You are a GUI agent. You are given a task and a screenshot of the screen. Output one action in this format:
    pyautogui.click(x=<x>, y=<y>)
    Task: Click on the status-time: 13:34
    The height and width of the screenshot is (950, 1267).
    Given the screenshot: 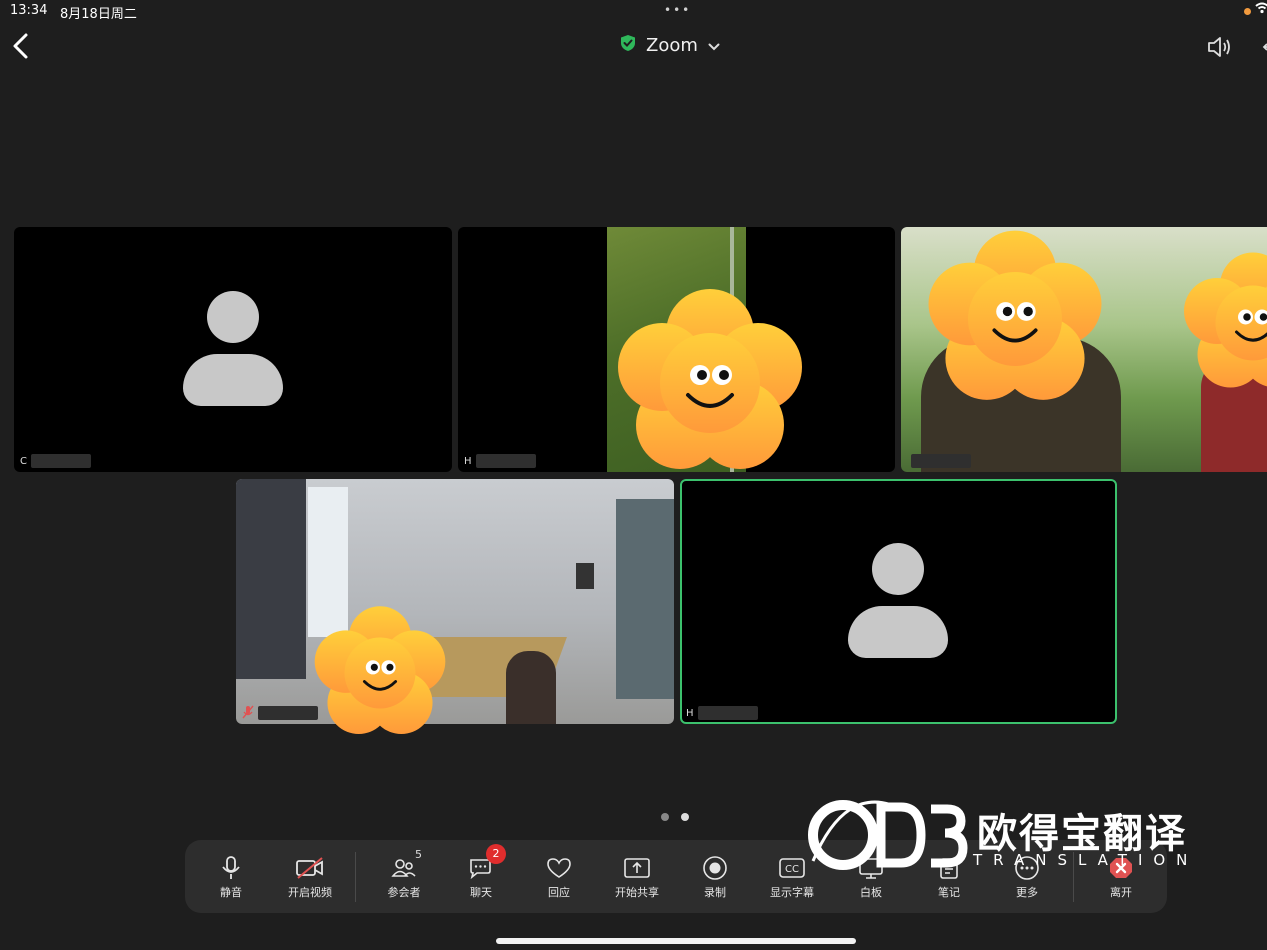 What is the action you would take?
    pyautogui.click(x=29, y=10)
    